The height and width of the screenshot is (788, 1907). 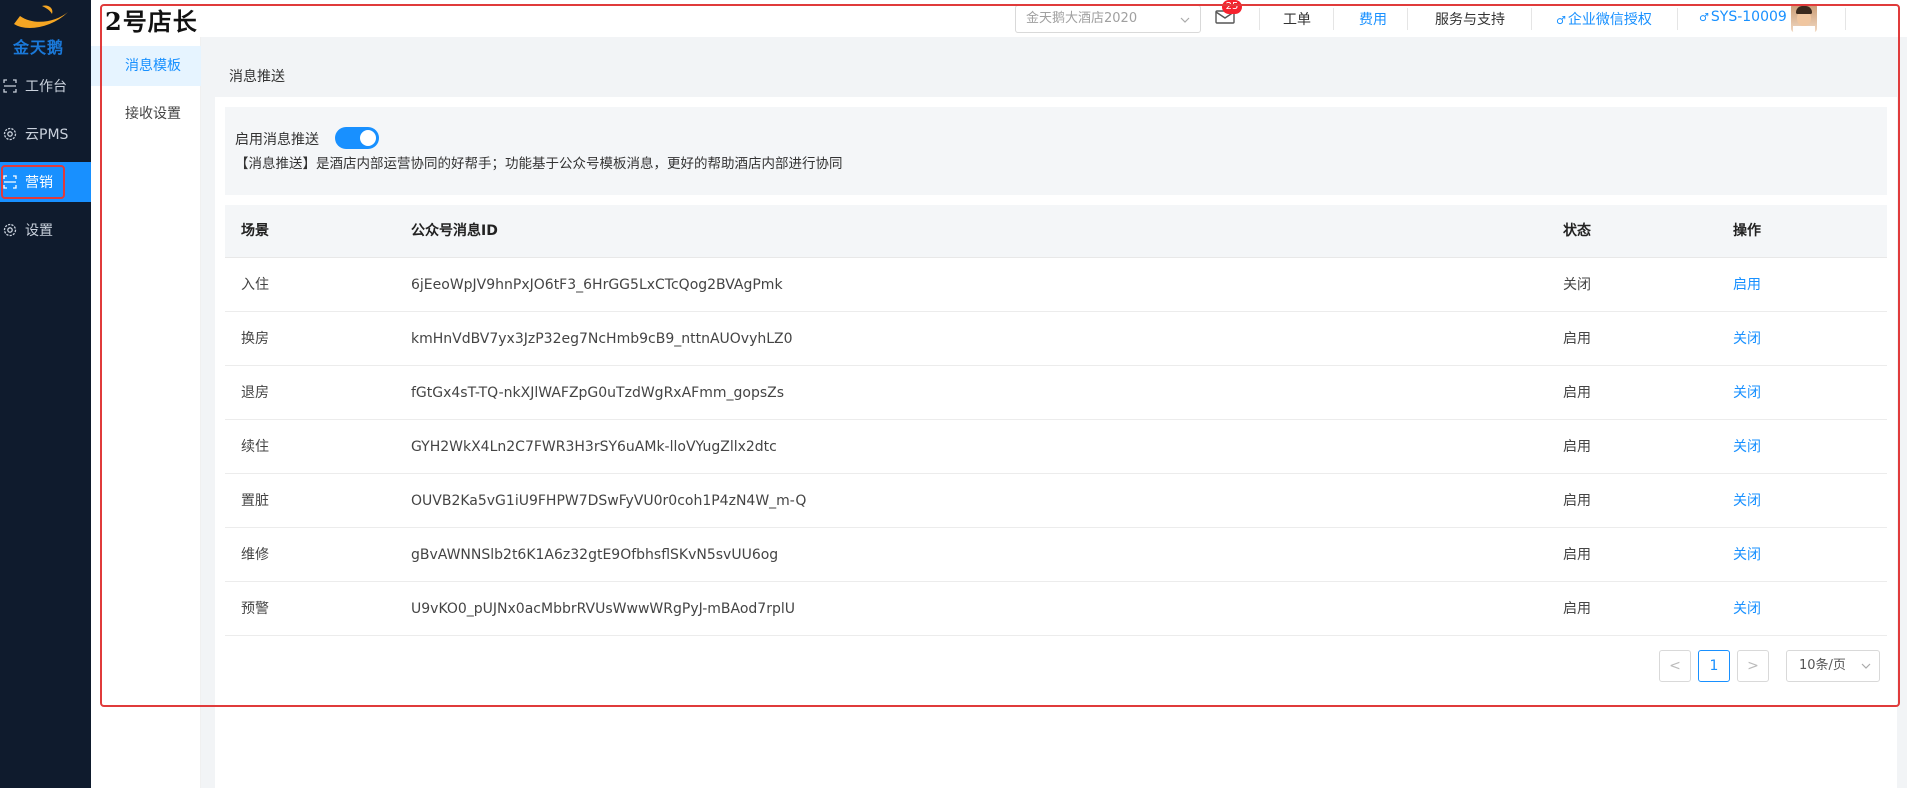 I want to click on work-order-link: 工单, so click(x=1297, y=19).